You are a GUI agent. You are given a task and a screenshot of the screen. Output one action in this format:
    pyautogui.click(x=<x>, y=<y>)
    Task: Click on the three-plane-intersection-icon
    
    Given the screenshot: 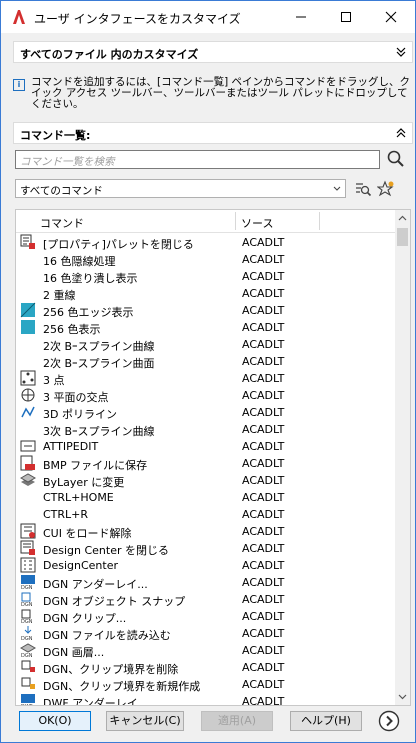 What is the action you would take?
    pyautogui.click(x=28, y=395)
    